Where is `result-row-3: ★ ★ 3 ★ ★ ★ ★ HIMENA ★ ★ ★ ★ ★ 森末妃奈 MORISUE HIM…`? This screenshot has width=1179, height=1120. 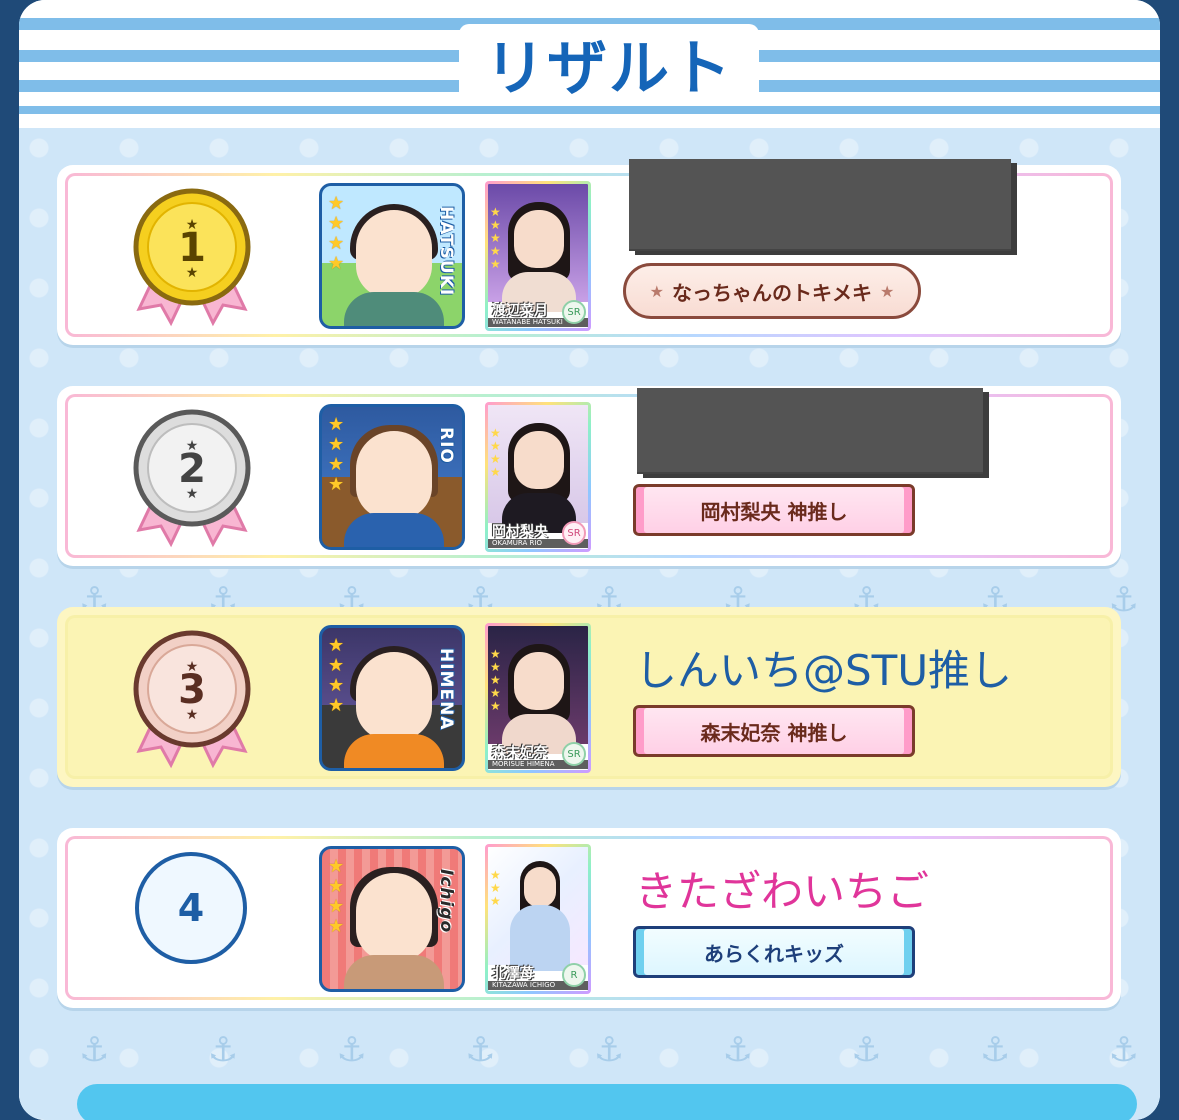 result-row-3: ★ ★ 3 ★ ★ ★ ★ HIMENA ★ ★ ★ ★ ★ 森末妃奈 MORISUE HIM… is located at coordinates (589, 697).